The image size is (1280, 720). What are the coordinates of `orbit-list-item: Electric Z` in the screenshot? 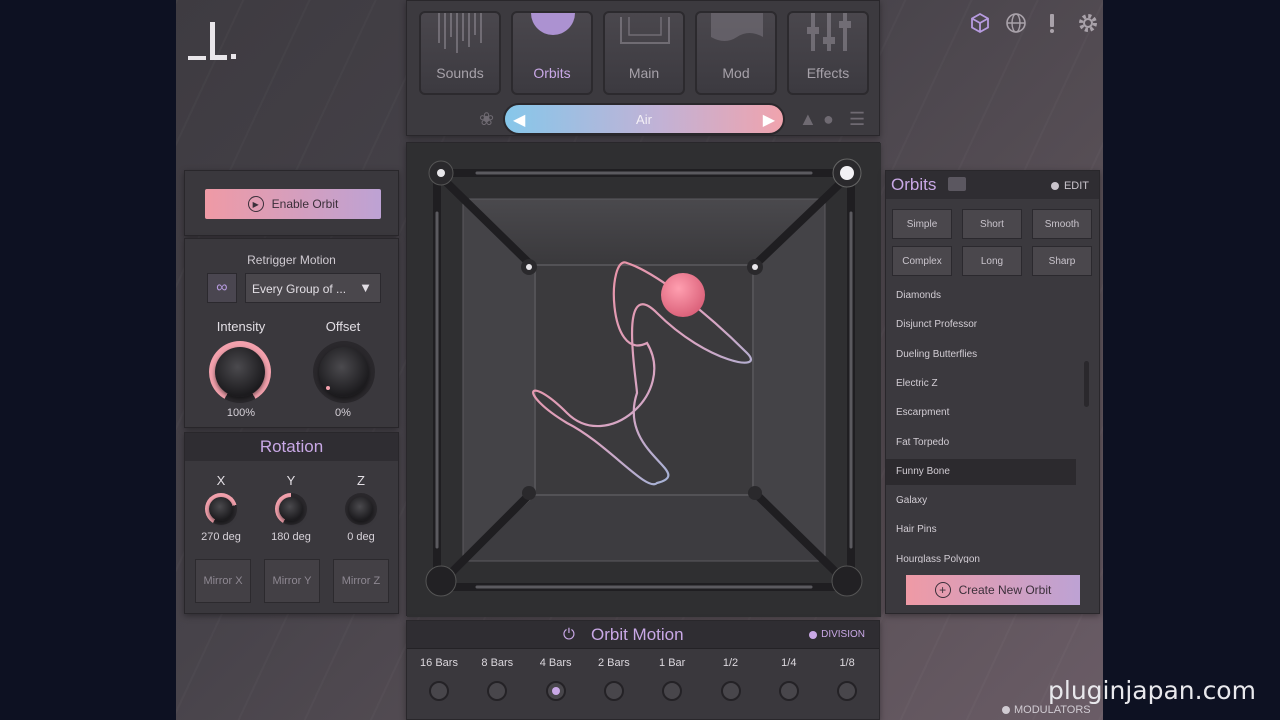 It's located at (981, 384).